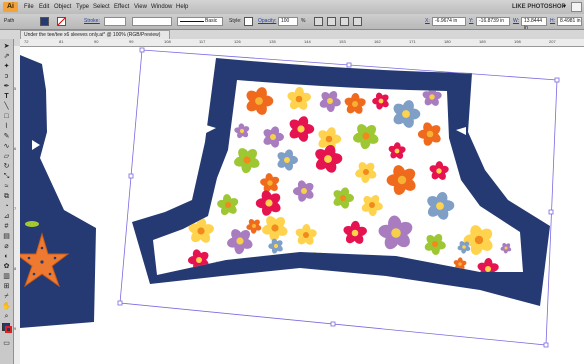  I want to click on h-ruler-tick: 171, so click(412, 41).